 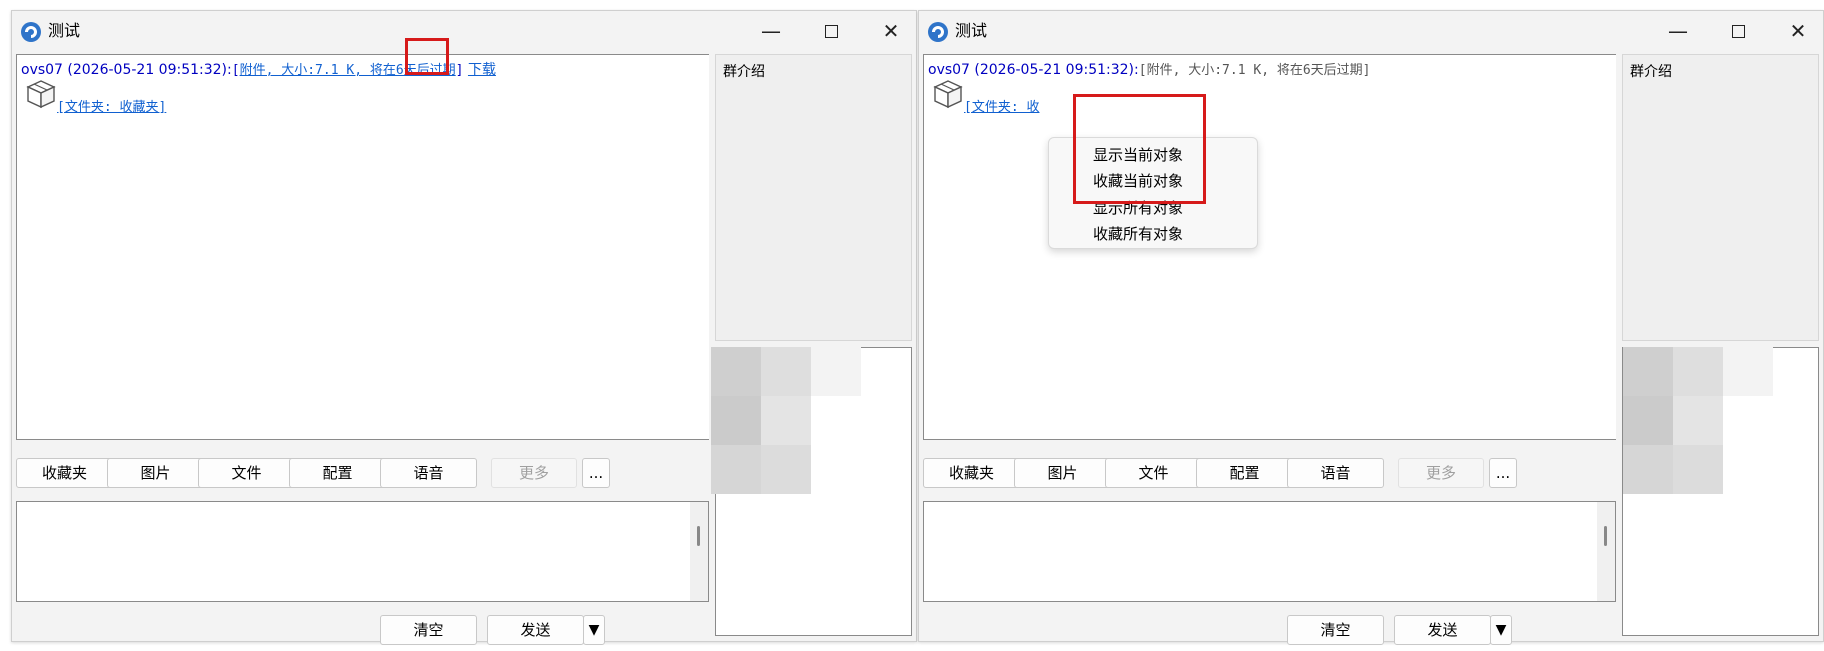 What do you see at coordinates (482, 70) in the screenshot?
I see `download-link: 下载` at bounding box center [482, 70].